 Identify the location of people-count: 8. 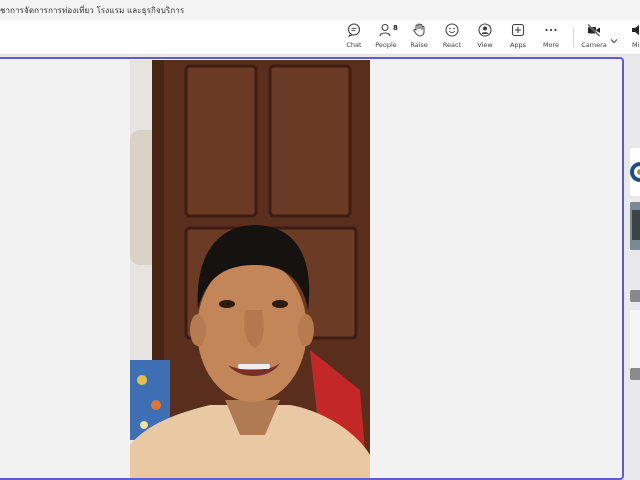
(395, 28).